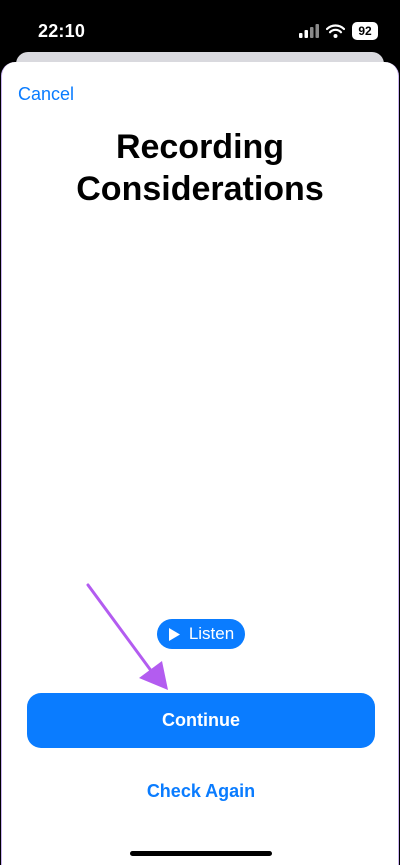 This screenshot has width=400, height=865. What do you see at coordinates (174, 634) in the screenshot?
I see `play-icon` at bounding box center [174, 634].